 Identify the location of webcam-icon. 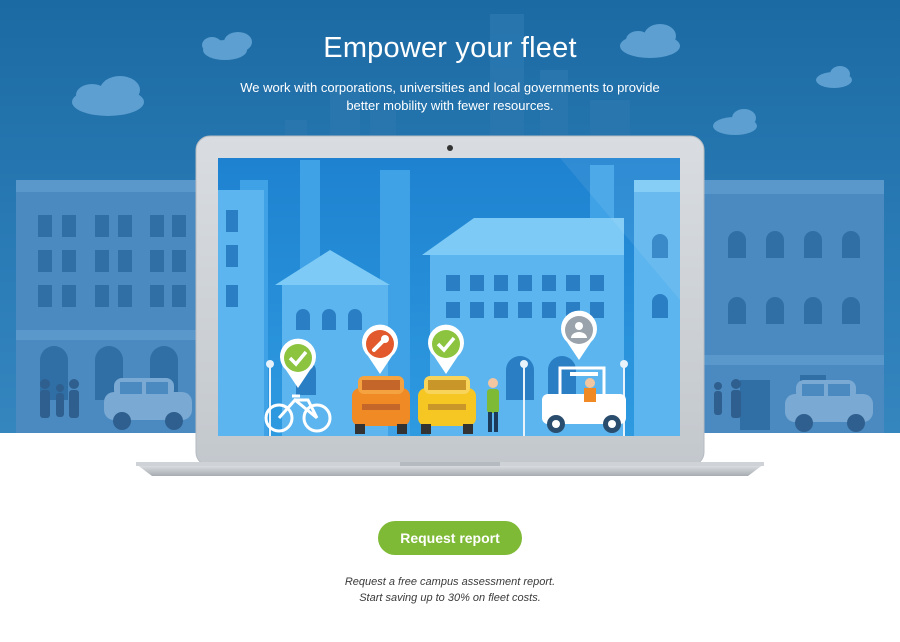
(450, 148).